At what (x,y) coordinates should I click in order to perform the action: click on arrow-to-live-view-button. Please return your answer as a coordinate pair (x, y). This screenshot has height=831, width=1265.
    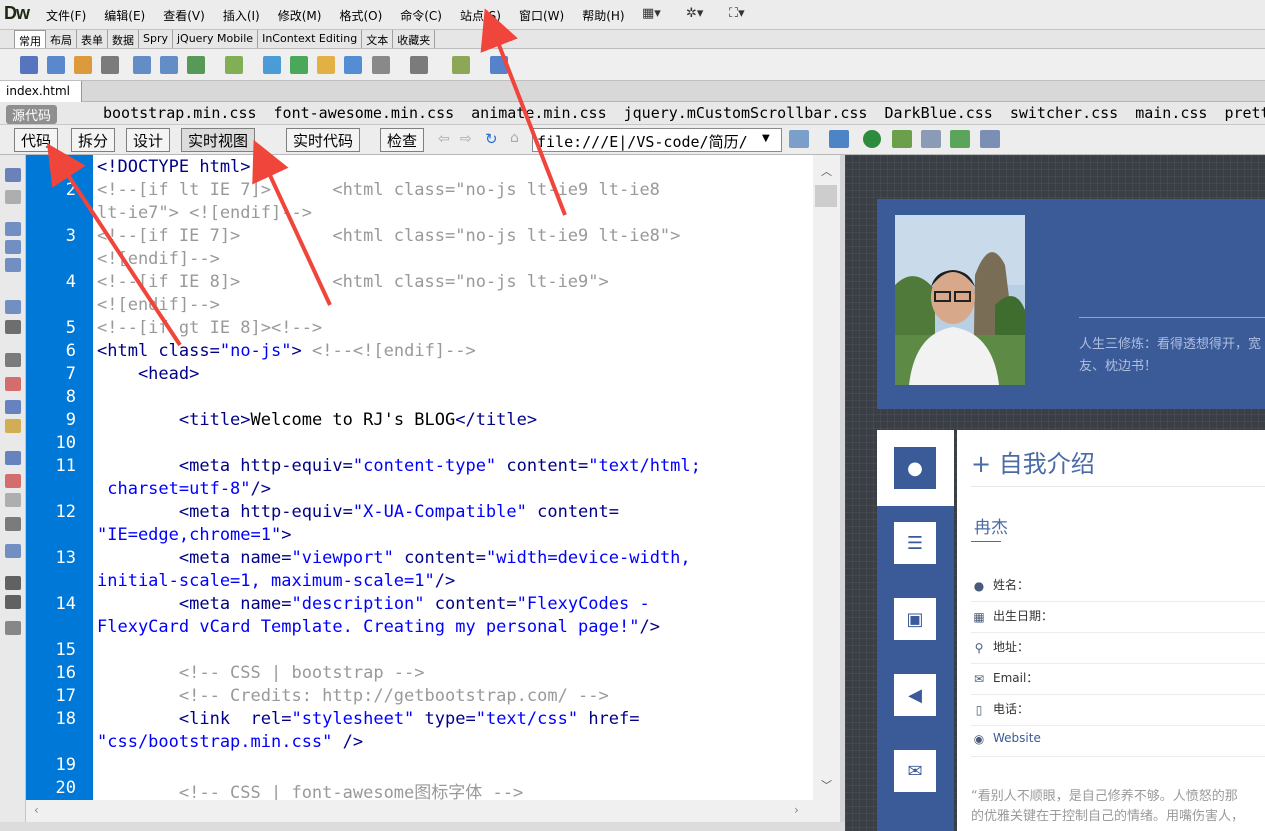
    Looking at the image, I should click on (292, 222).